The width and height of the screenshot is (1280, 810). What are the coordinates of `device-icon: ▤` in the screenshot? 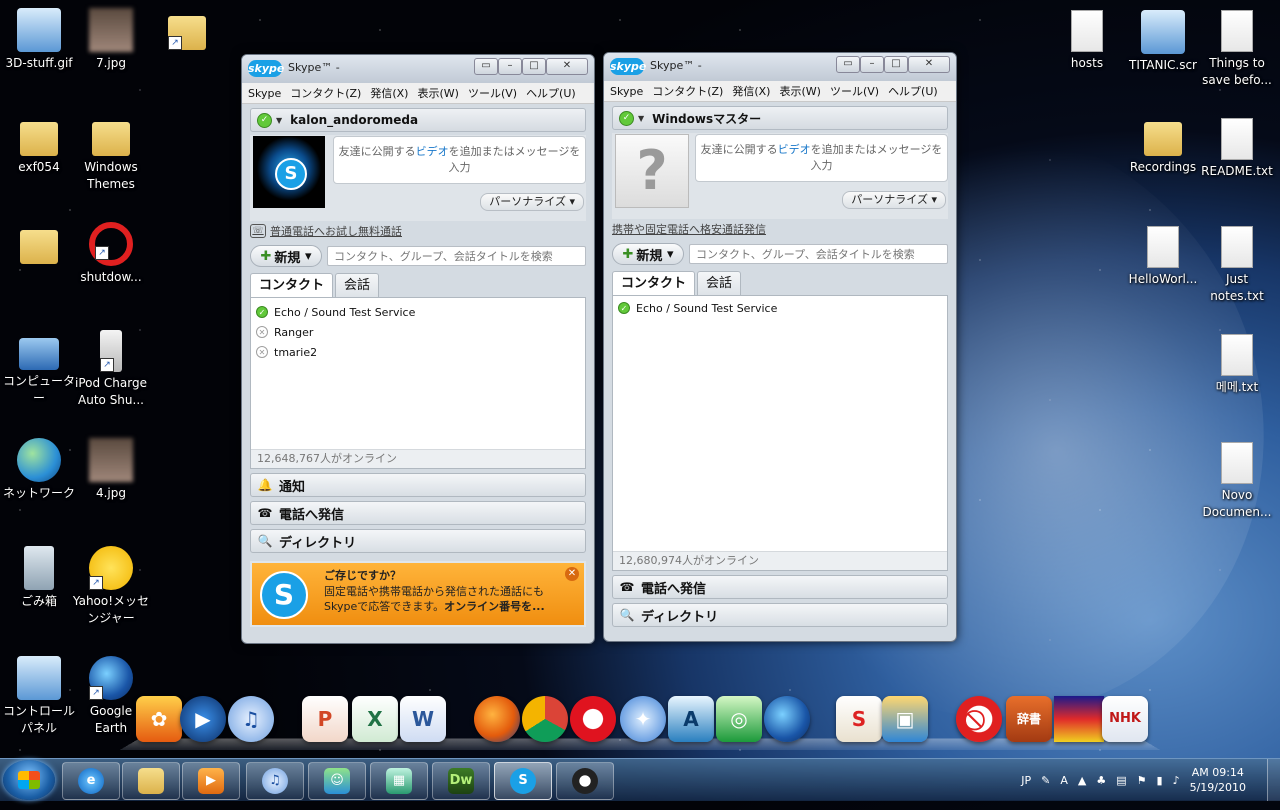 It's located at (1121, 780).